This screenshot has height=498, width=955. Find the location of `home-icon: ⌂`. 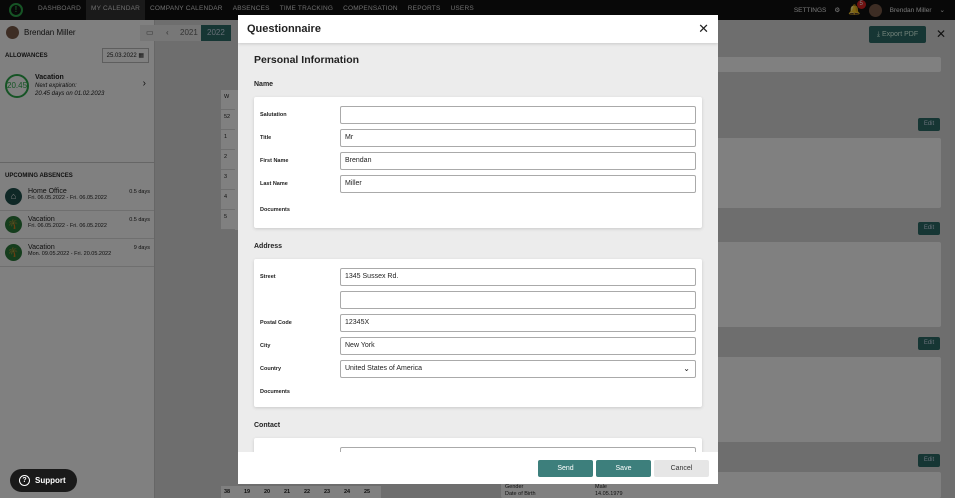

home-icon: ⌂ is located at coordinates (13, 196).